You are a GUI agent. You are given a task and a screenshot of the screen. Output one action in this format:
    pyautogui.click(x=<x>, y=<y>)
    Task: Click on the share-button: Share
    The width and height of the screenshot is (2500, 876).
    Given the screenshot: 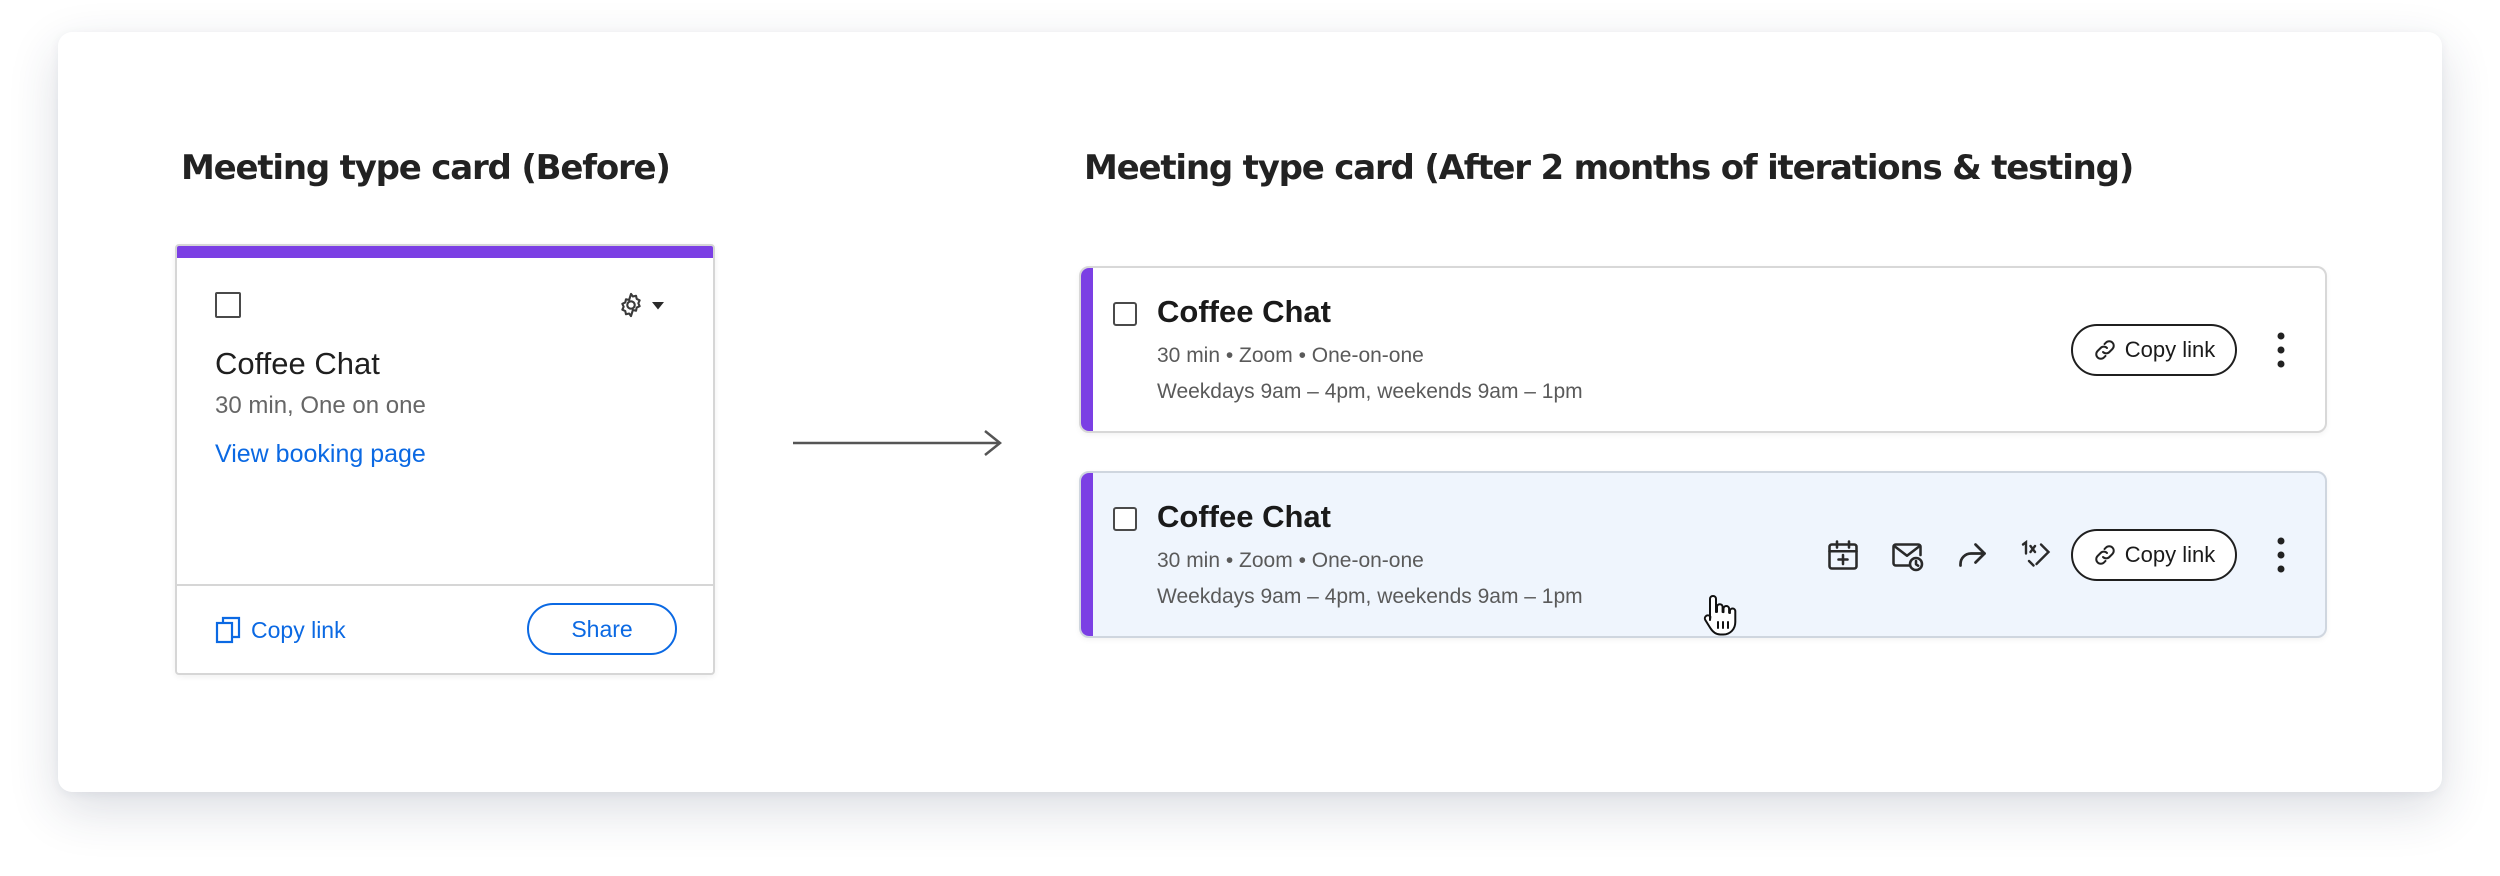 What is the action you would take?
    pyautogui.click(x=602, y=629)
    